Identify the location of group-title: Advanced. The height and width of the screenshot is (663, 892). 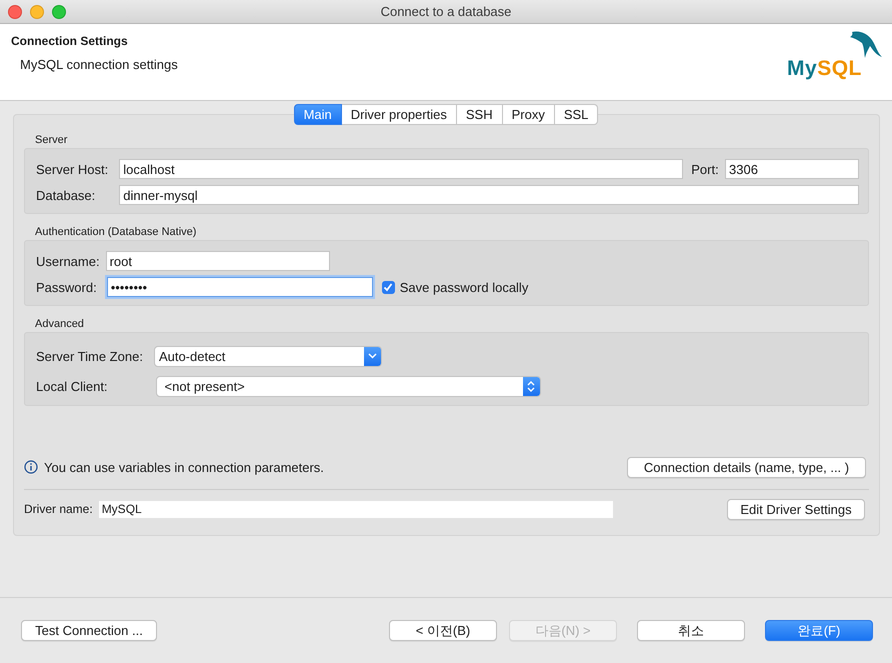
(60, 324).